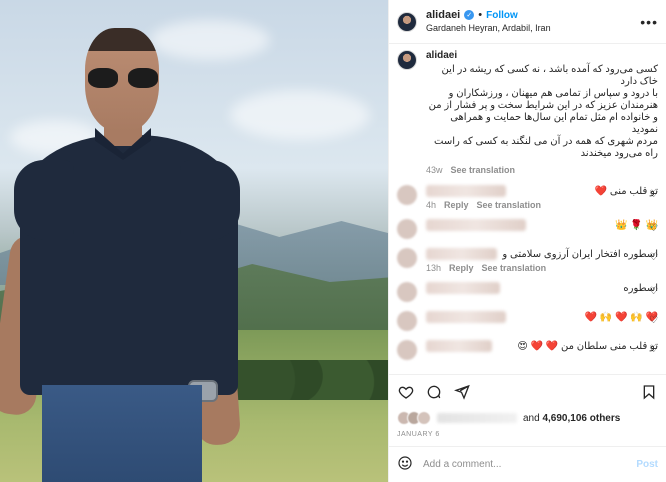 This screenshot has width=666, height=482. Describe the element at coordinates (636, 225) in the screenshot. I see `comment-text: 👑 🌹 👑` at that location.